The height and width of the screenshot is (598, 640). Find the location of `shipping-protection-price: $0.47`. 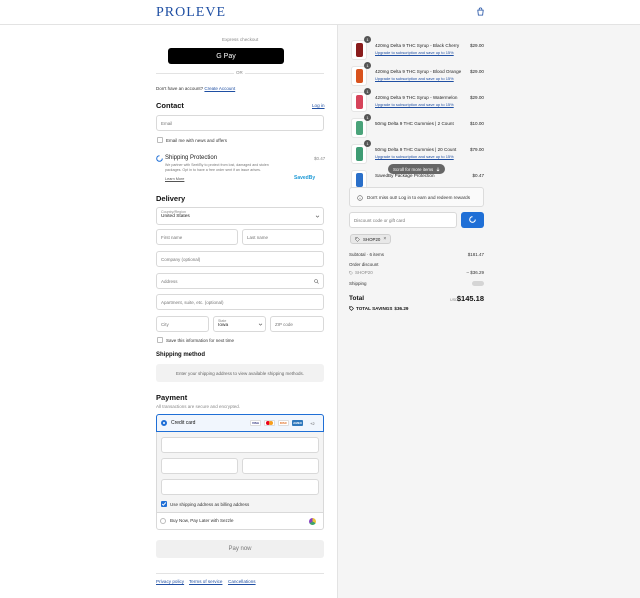

shipping-protection-price: $0.47 is located at coordinates (320, 158).